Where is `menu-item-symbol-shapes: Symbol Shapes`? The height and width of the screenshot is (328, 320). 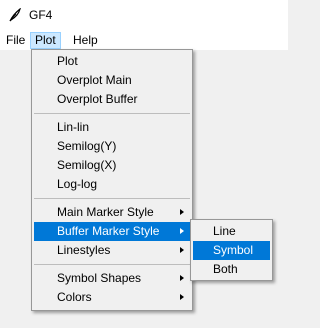 menu-item-symbol-shapes: Symbol Shapes is located at coordinates (112, 278).